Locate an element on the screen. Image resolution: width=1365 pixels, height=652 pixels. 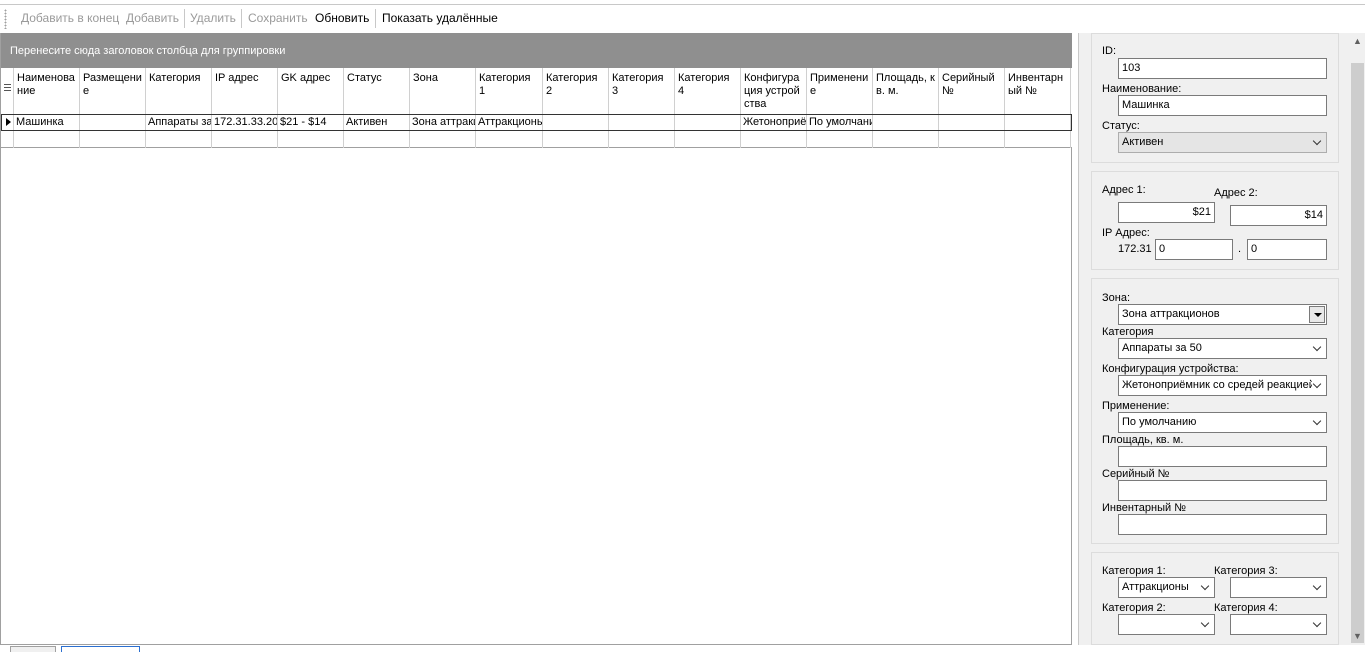
add-to-end-button: Добавить в конец is located at coordinates (70, 18).